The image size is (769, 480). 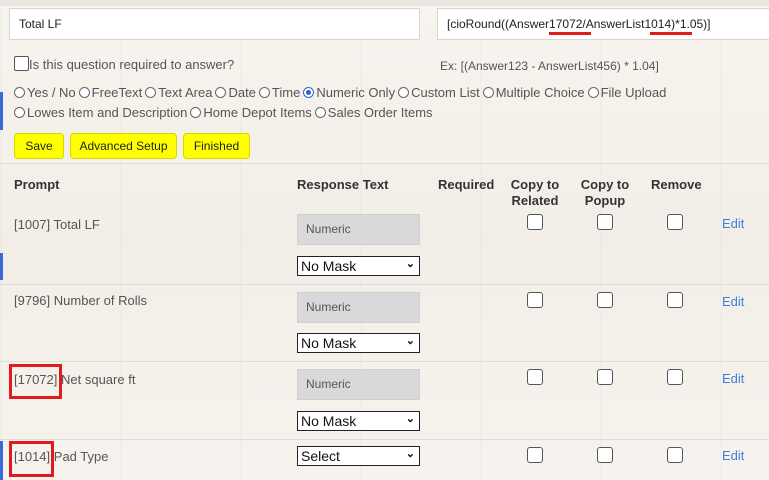 I want to click on top-strip, so click(x=384, y=3).